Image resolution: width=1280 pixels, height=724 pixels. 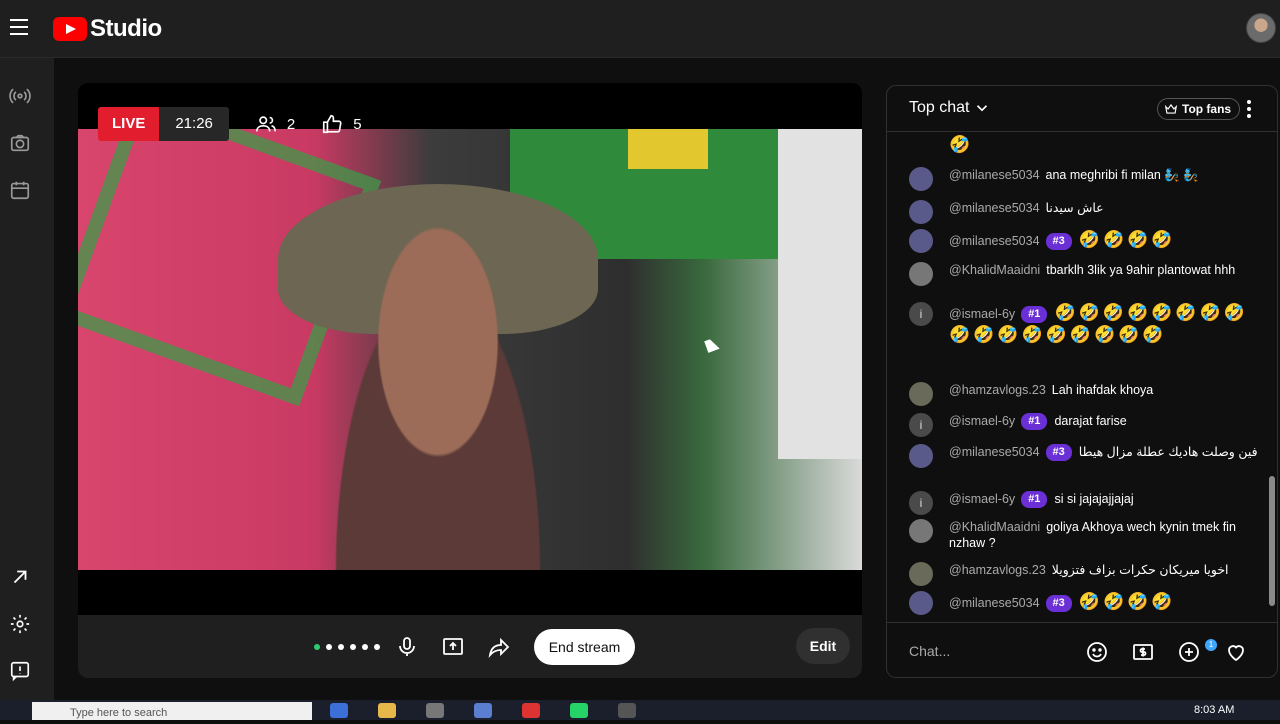 I want to click on brand-name: Studio, so click(x=126, y=28).